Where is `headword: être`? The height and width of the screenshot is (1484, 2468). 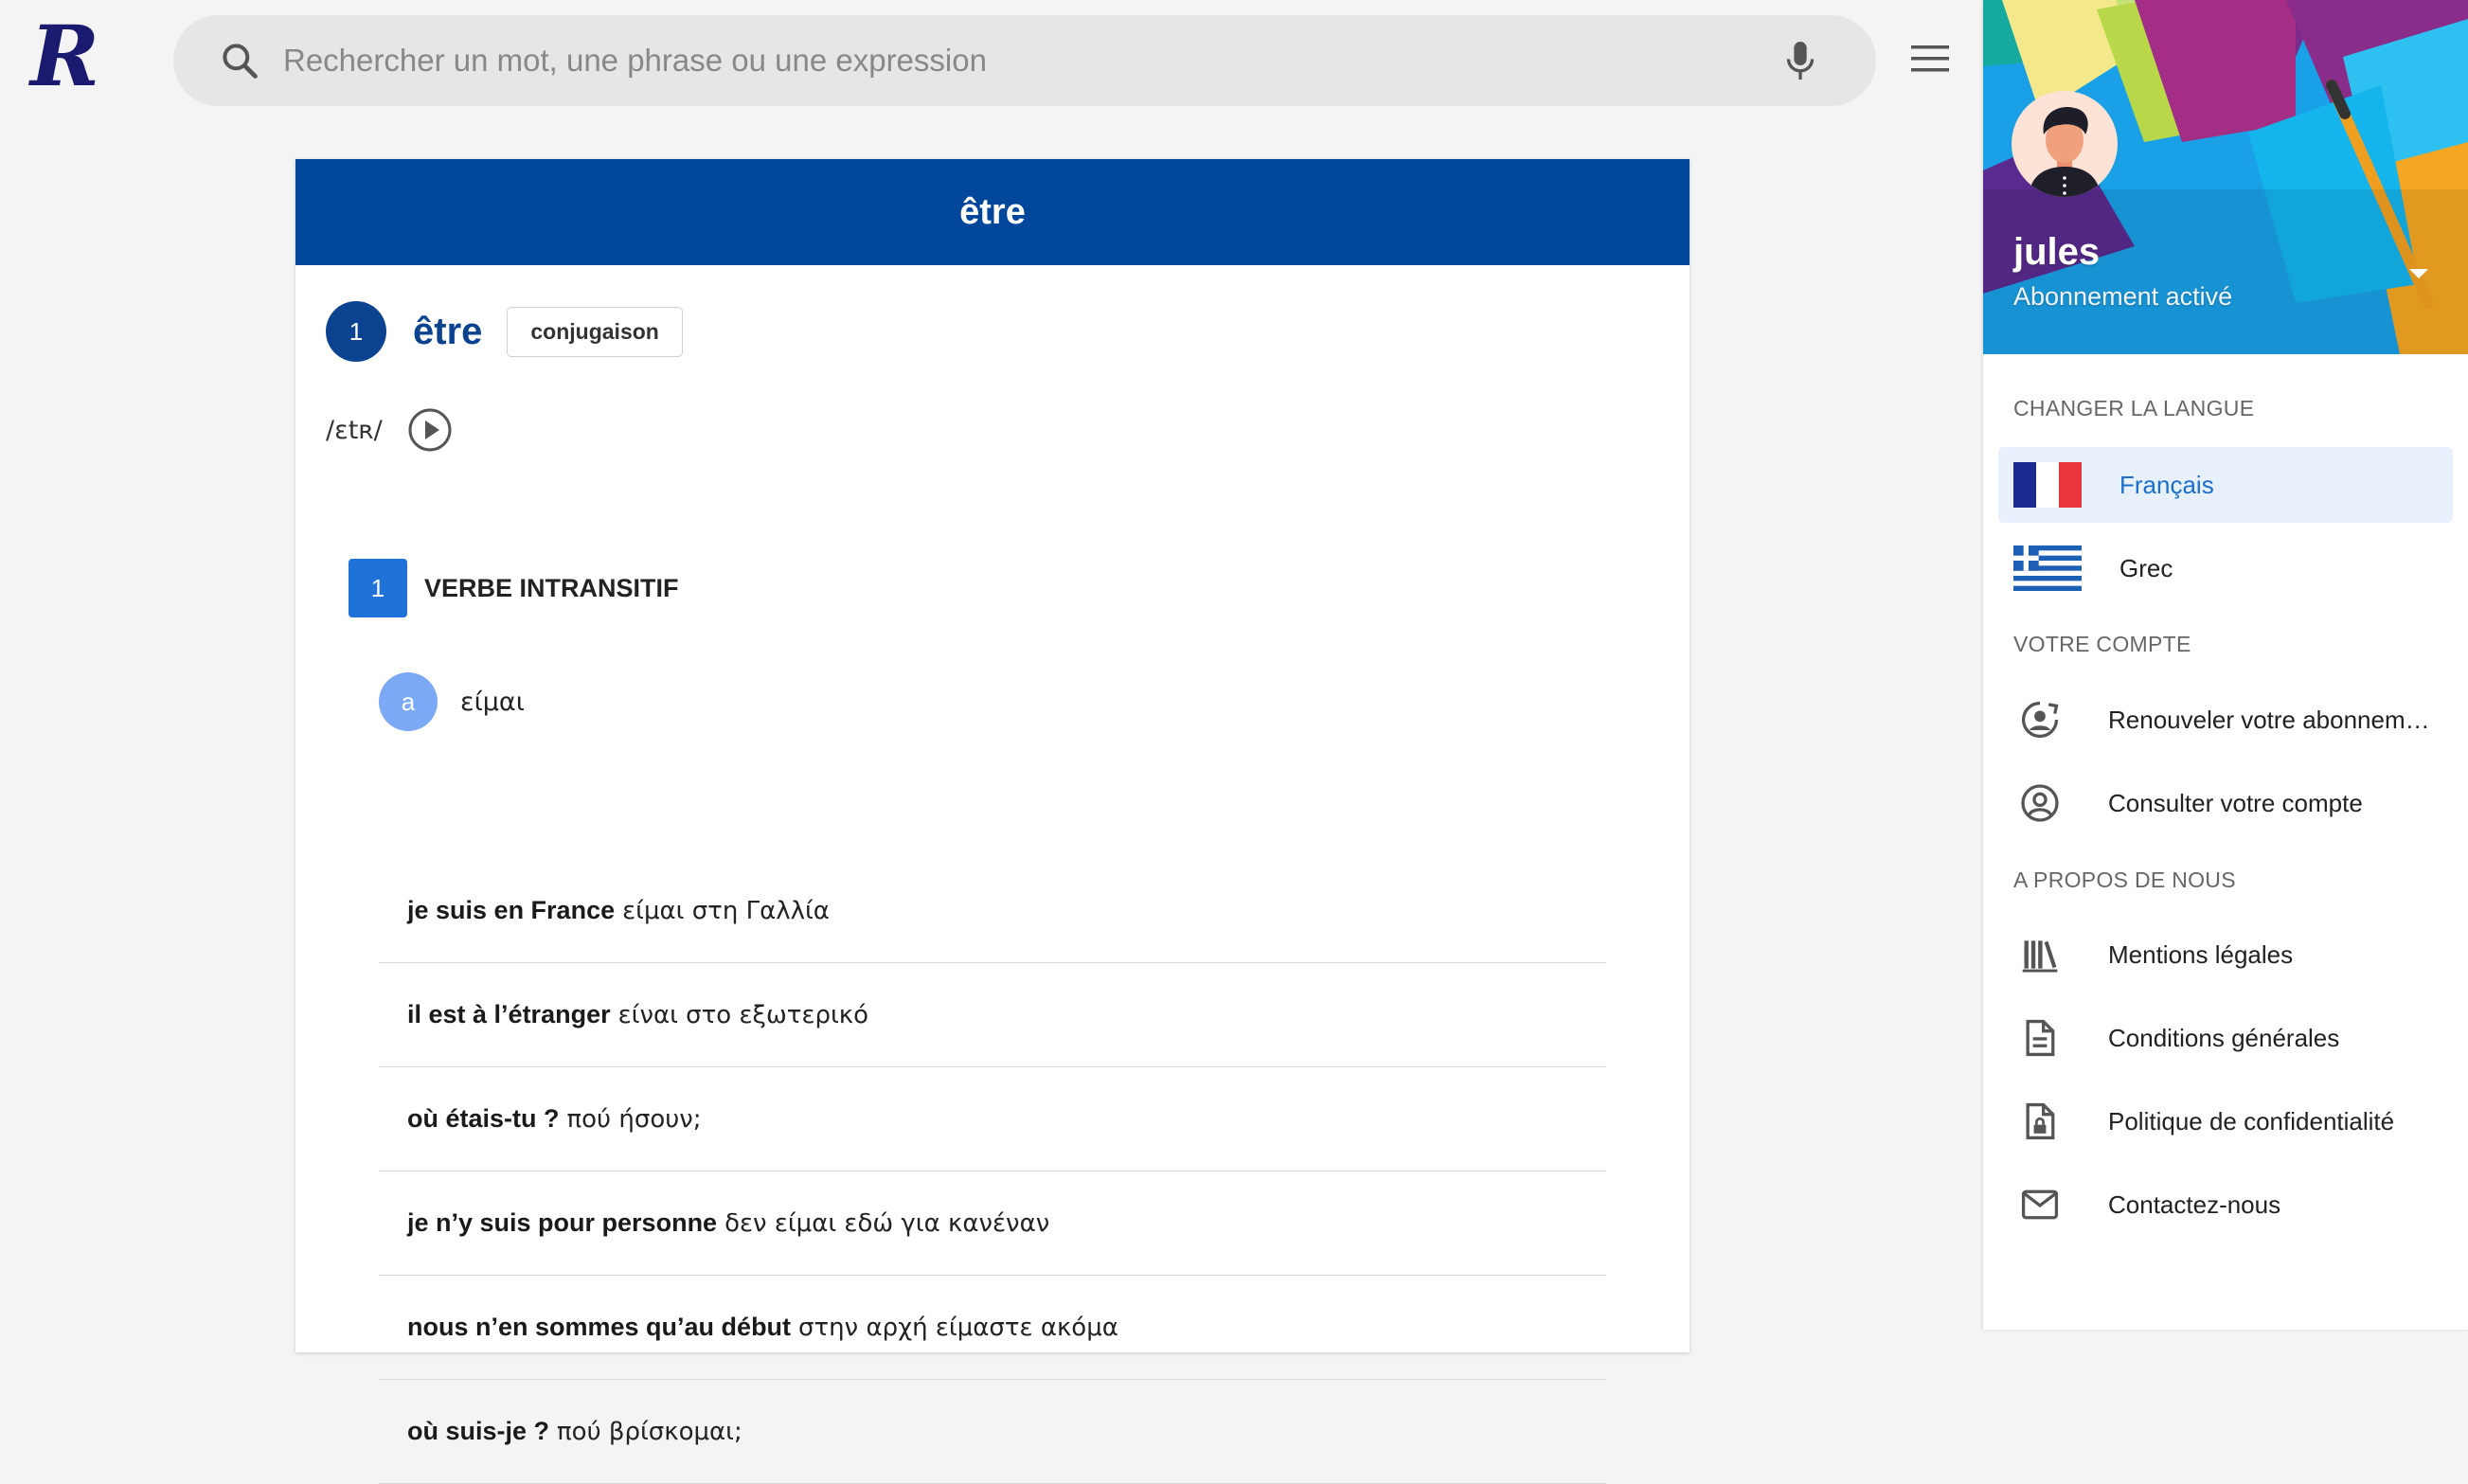
headword: être is located at coordinates (448, 331).